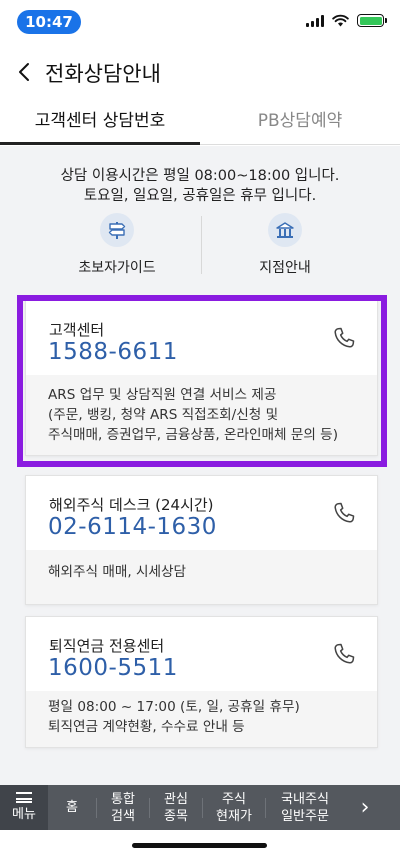 This screenshot has height=863, width=400. I want to click on guide-links: 초보자가이드 지점안내, so click(200, 245).